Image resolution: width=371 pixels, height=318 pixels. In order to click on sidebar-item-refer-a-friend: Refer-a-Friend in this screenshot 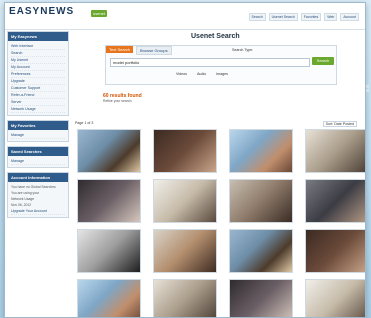, I will do `click(38, 95)`.